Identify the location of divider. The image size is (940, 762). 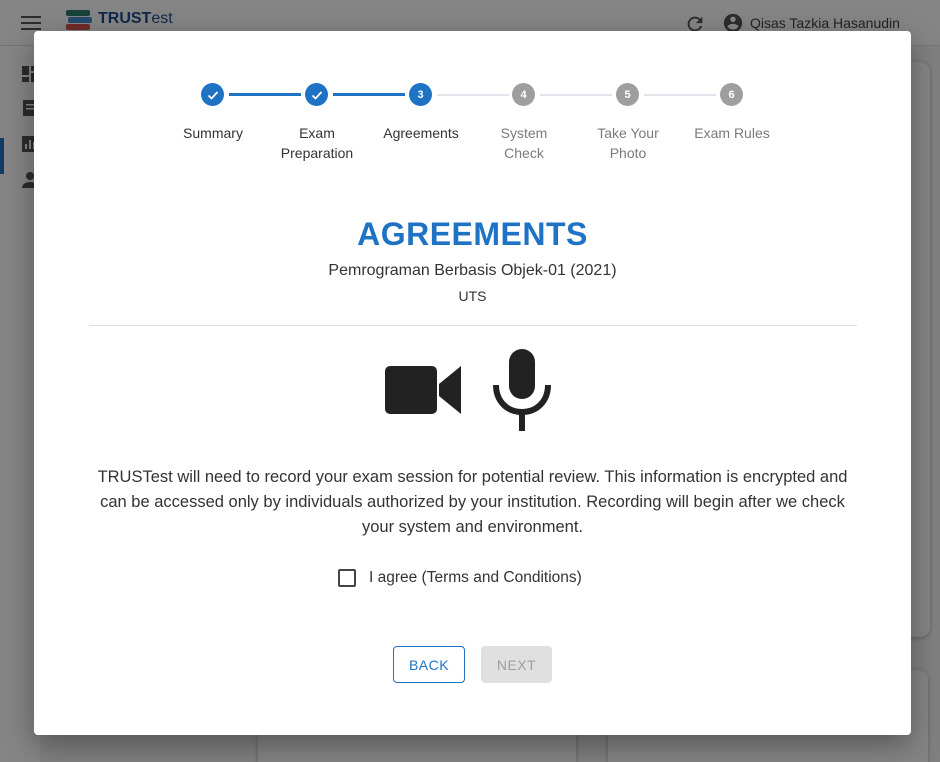
(473, 325).